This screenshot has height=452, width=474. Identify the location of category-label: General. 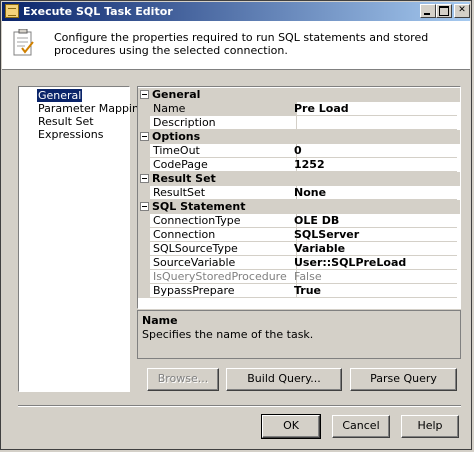
(176, 94).